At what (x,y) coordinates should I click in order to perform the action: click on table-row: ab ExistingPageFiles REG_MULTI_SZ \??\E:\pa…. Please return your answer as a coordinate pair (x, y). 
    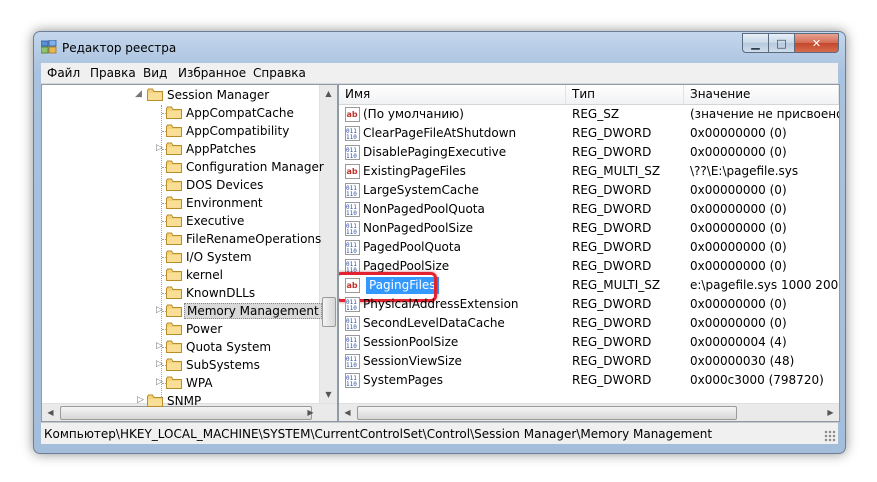
    Looking at the image, I should click on (589, 171).